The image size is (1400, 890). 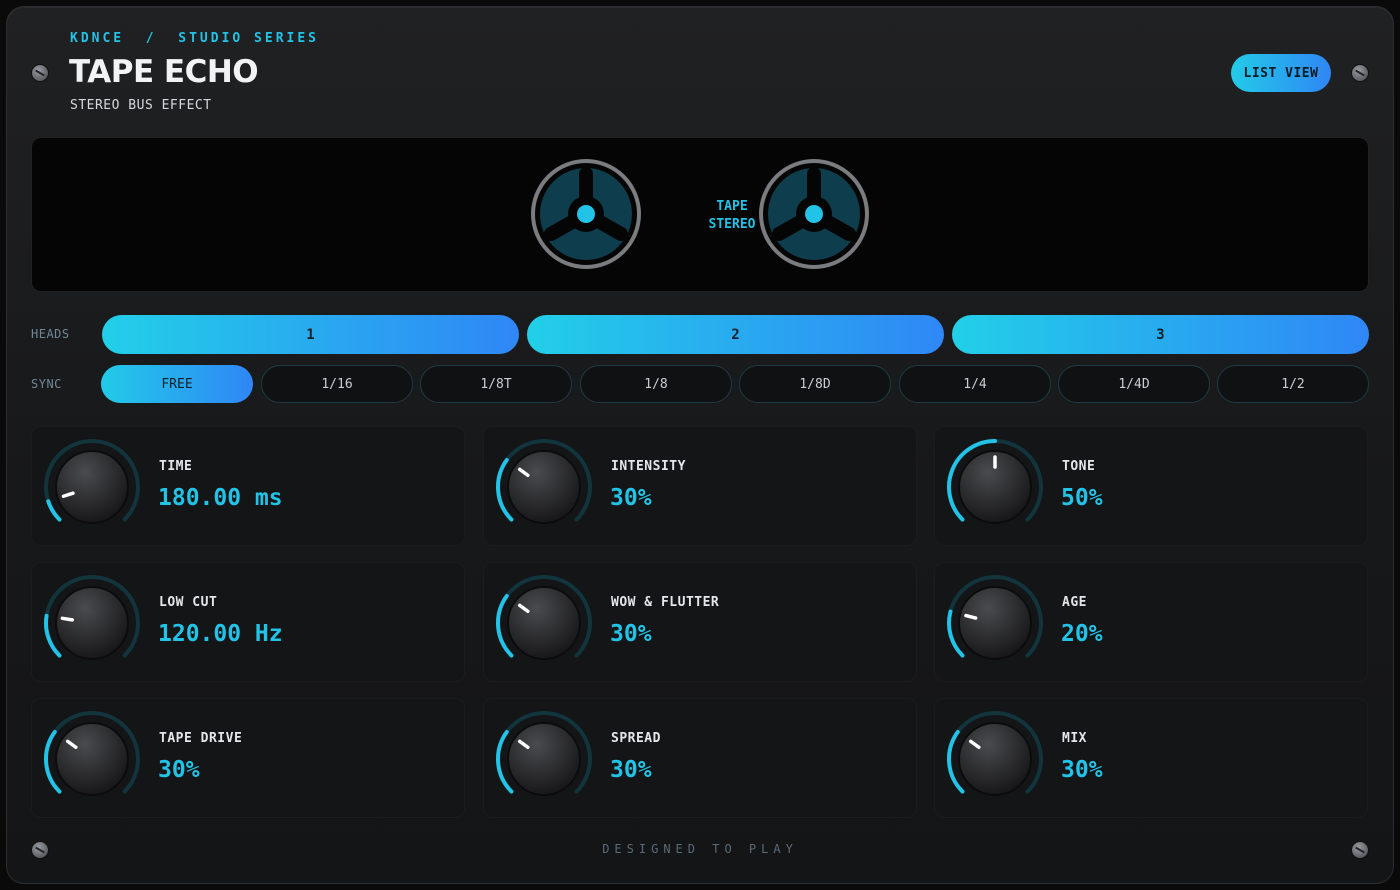 I want to click on plugin-title: TAPE ECHO, so click(x=164, y=72).